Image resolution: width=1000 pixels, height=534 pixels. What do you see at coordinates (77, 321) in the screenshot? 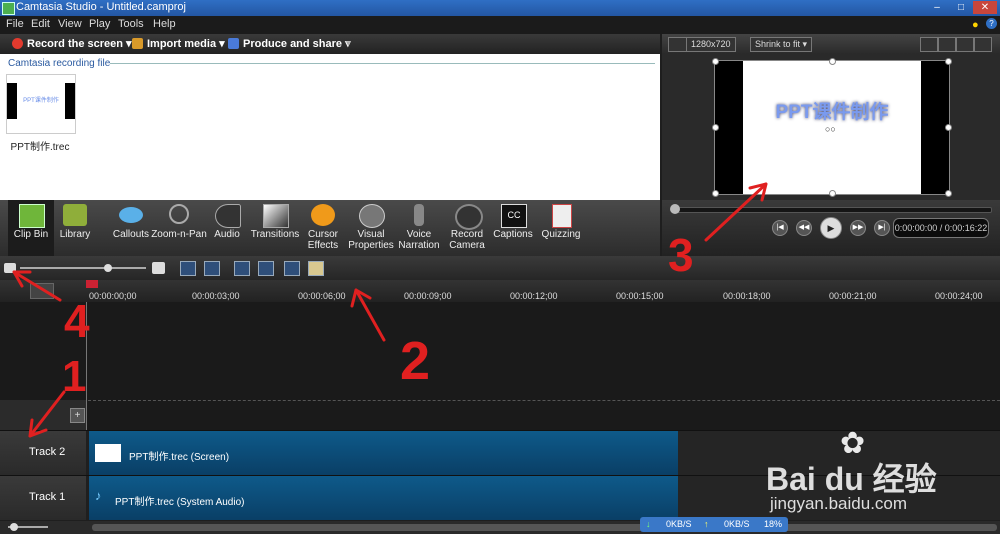
I see `annotation-label-4: 4` at bounding box center [77, 321].